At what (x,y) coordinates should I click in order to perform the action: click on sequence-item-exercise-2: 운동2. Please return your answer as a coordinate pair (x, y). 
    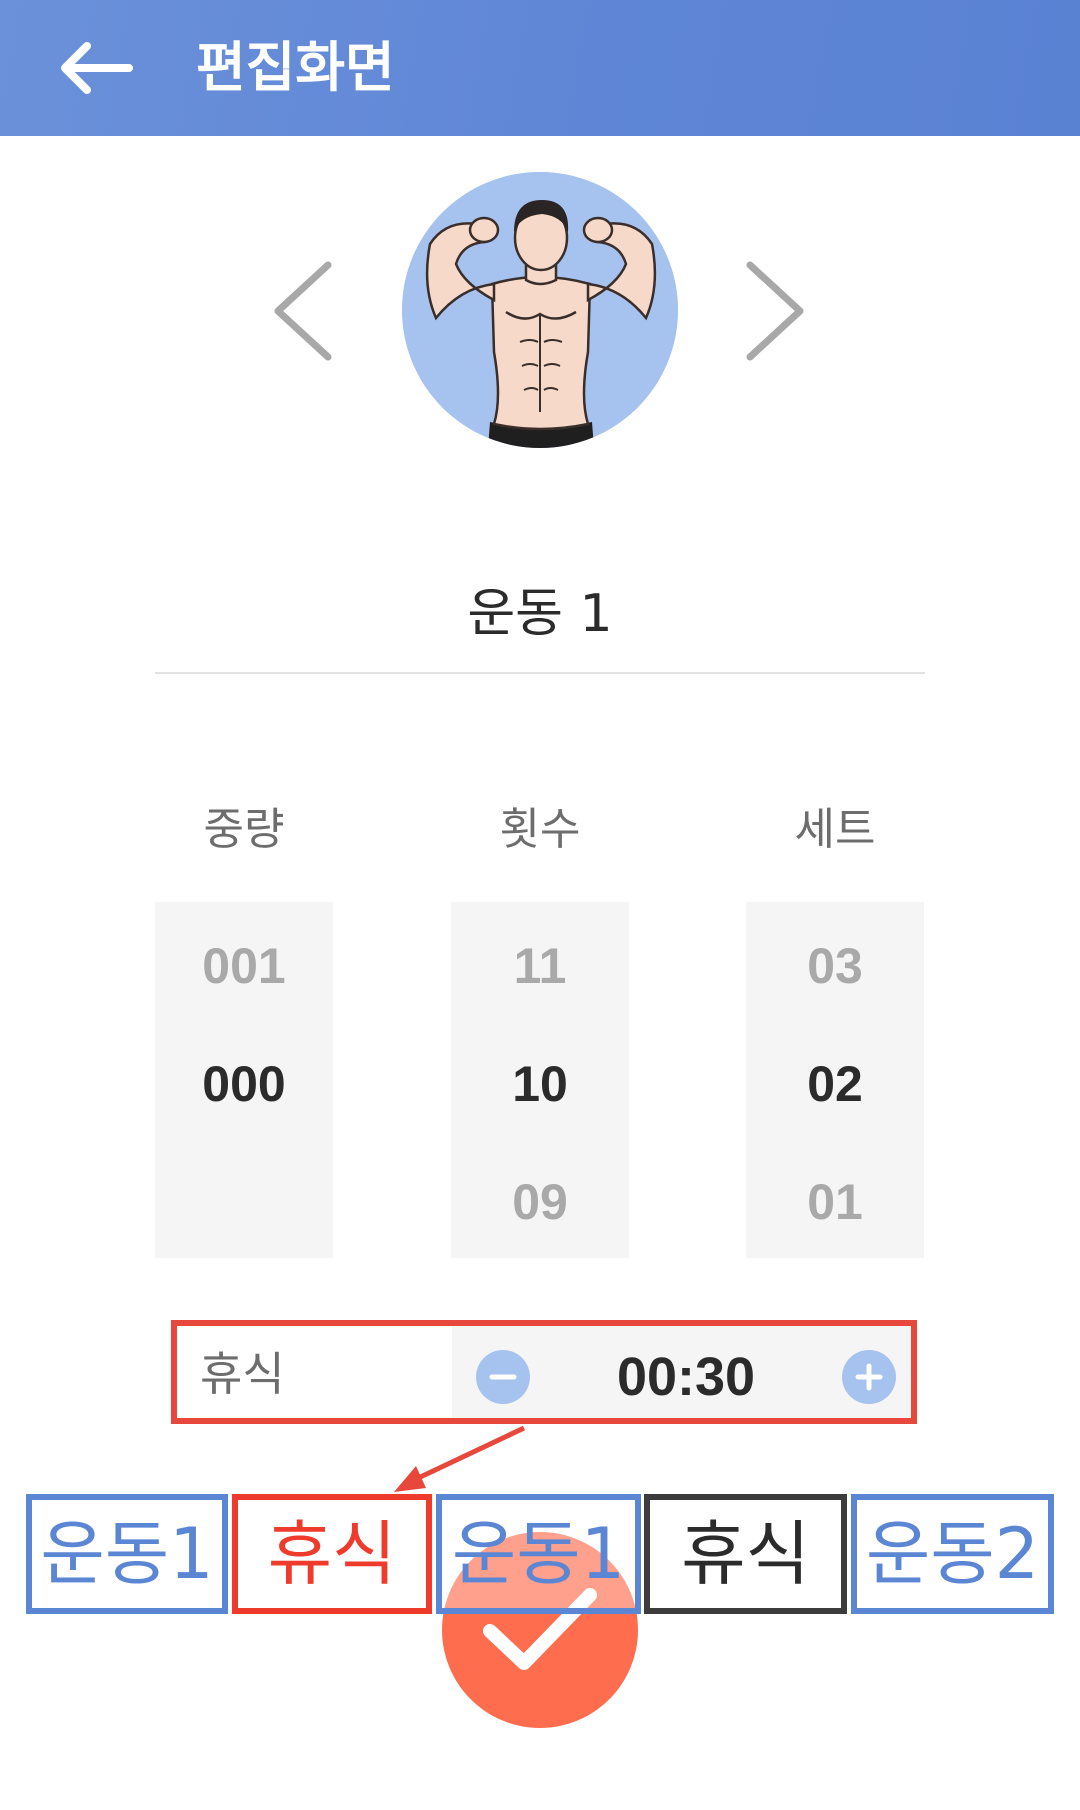
    Looking at the image, I should click on (952, 1554).